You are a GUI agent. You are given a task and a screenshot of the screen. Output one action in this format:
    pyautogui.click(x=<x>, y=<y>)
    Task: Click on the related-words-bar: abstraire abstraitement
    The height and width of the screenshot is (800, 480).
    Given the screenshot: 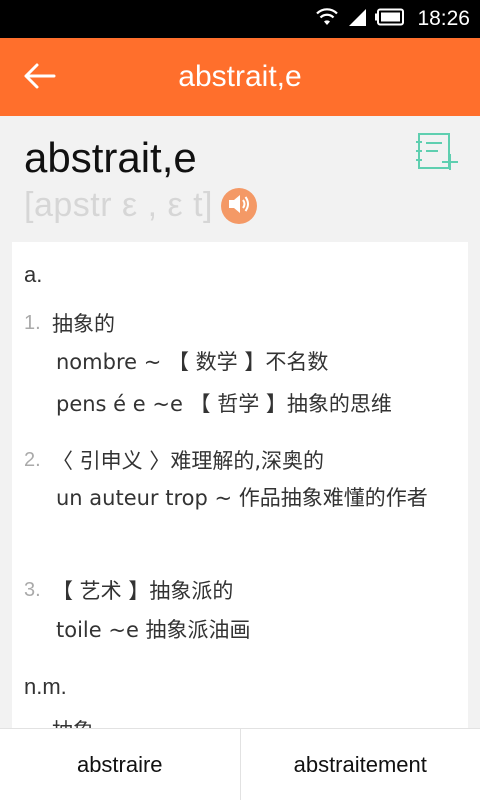 What is the action you would take?
    pyautogui.click(x=240, y=764)
    